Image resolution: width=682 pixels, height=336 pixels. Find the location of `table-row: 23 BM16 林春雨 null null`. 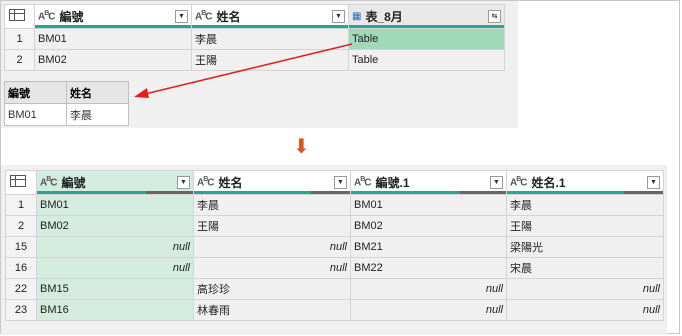

table-row: 23 BM16 林春雨 null null is located at coordinates (334, 310).